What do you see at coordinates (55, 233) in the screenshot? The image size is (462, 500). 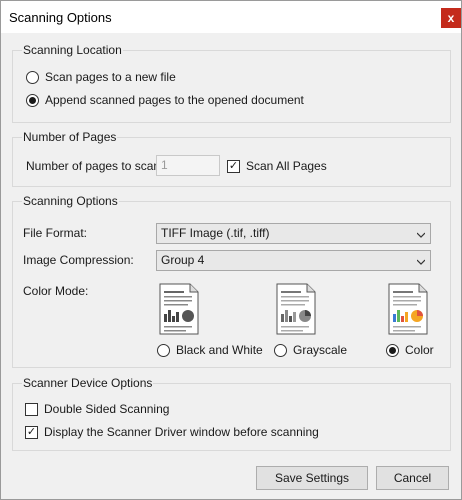 I see `file-format-label: File Format:` at bounding box center [55, 233].